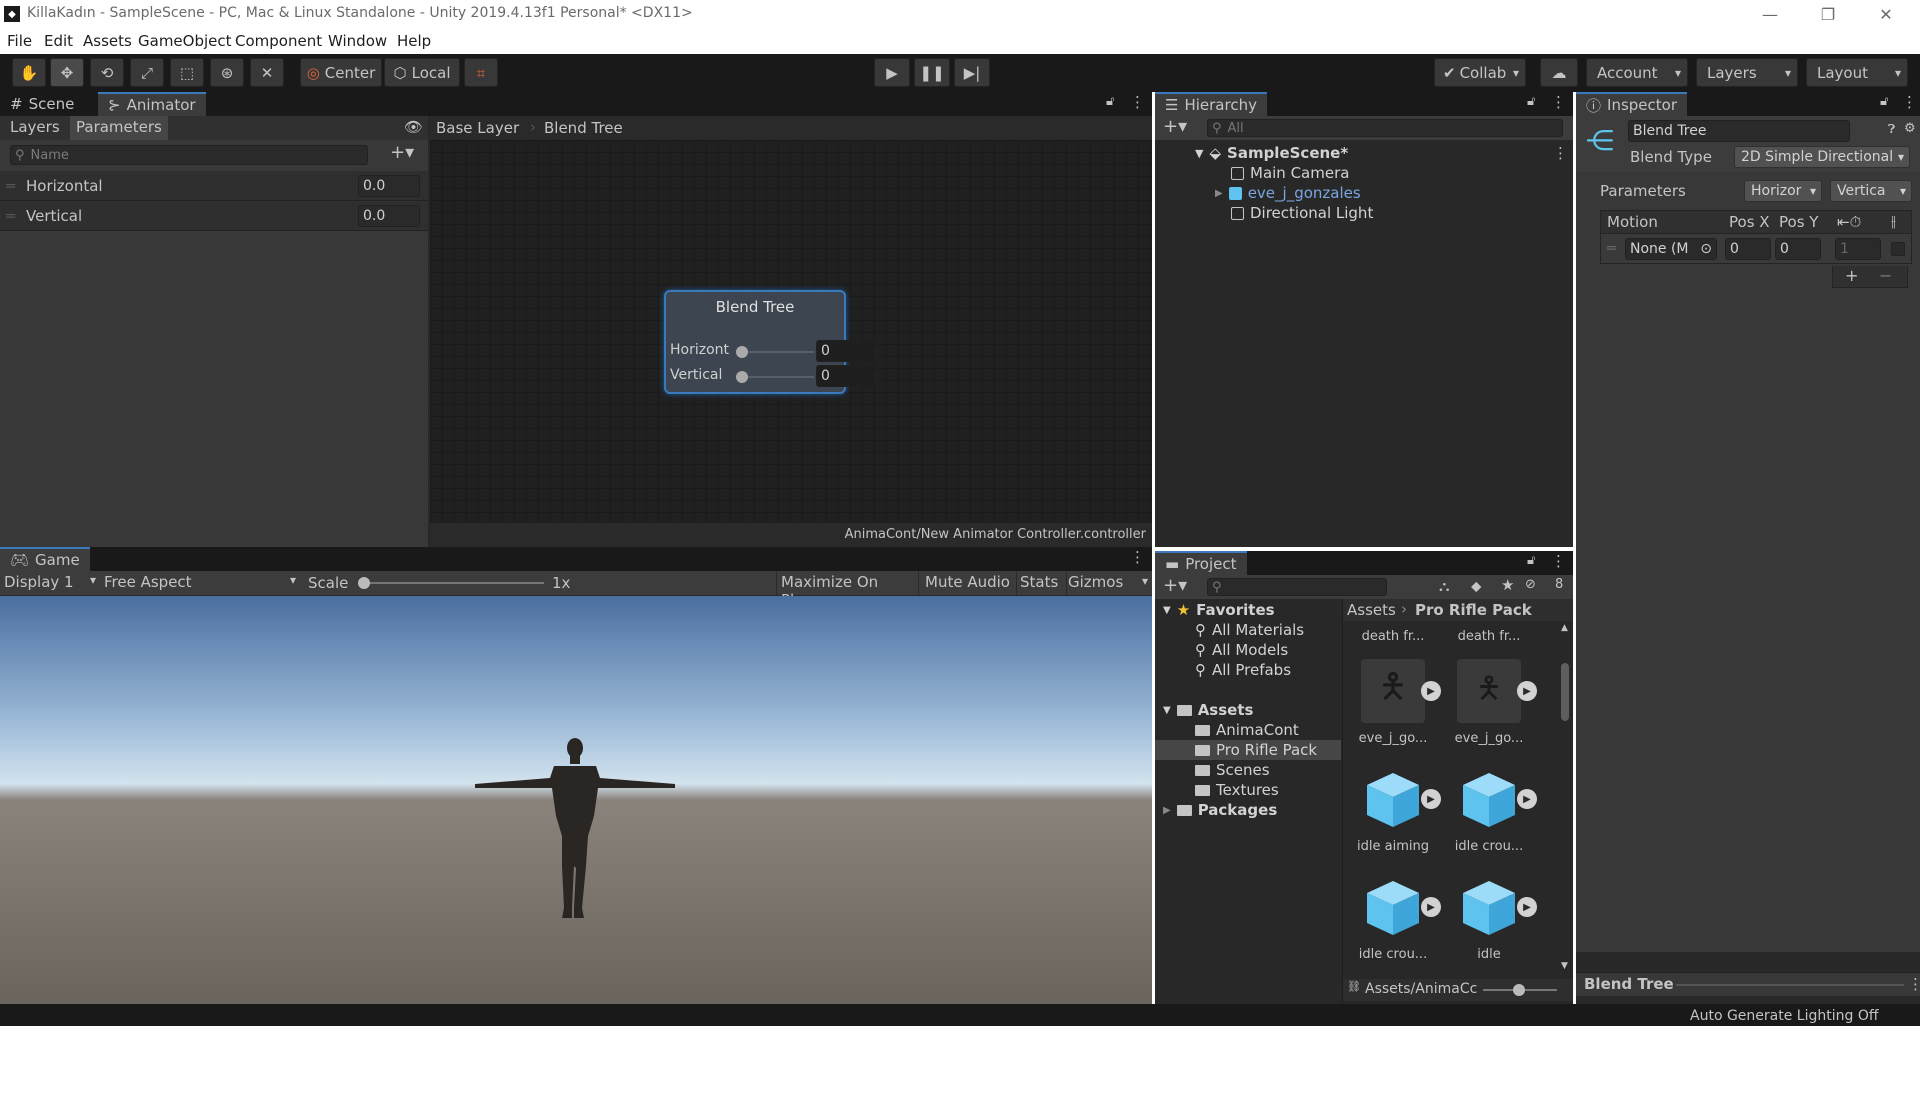  I want to click on gizmos-dropdown: Gizmos ▾, so click(1109, 583).